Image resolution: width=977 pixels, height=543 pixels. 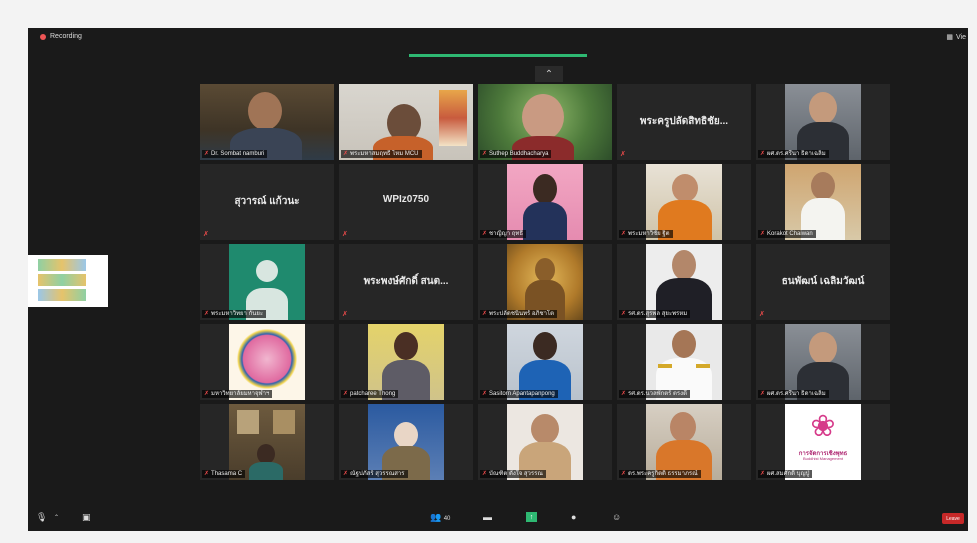 I want to click on participant-tile-active-speaker: ✗ พระมหาสมฤทธิ์ ไหม MCU, so click(x=406, y=122).